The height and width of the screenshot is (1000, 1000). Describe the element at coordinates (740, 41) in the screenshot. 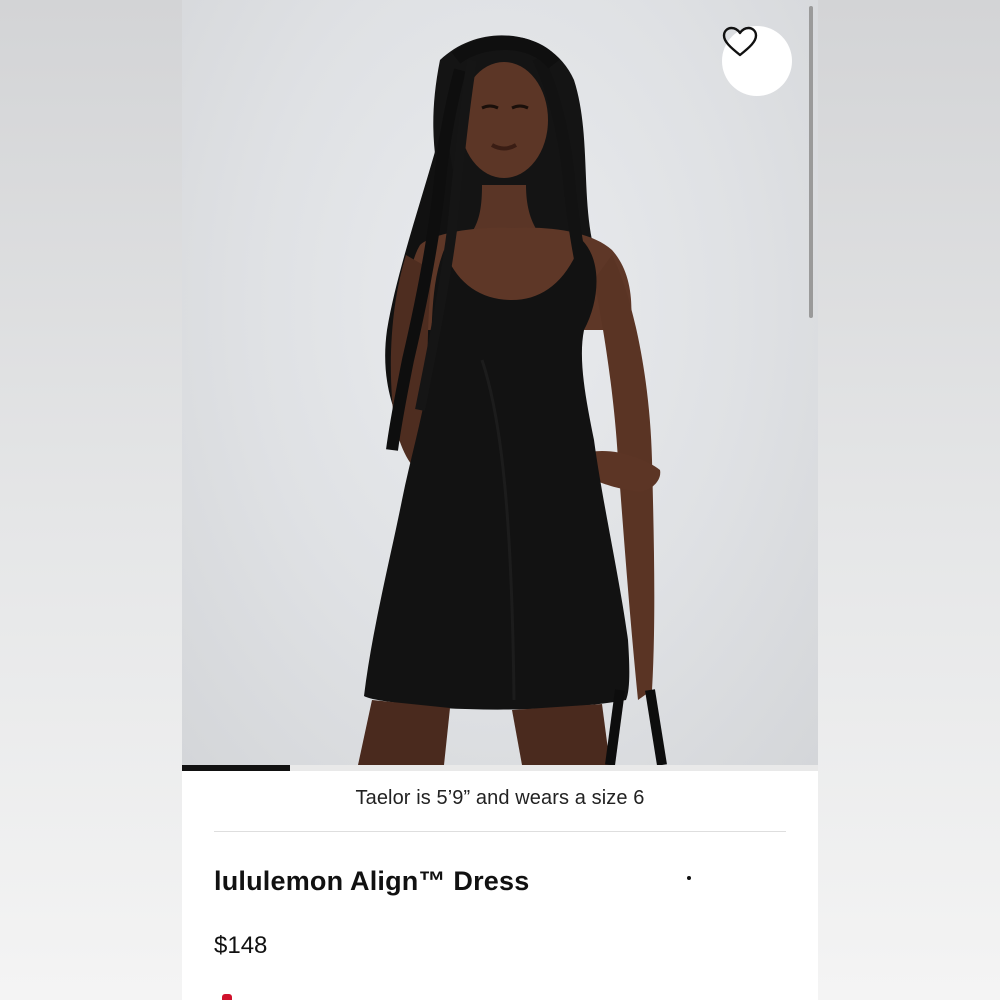

I see `heart-outline-icon` at that location.